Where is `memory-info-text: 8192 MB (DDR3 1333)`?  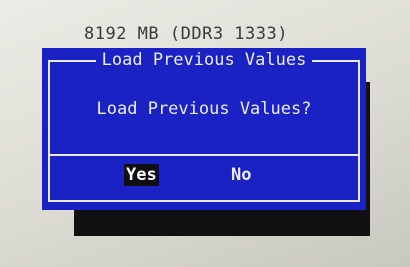
memory-info-text: 8192 MB (DDR3 1333) is located at coordinates (186, 34).